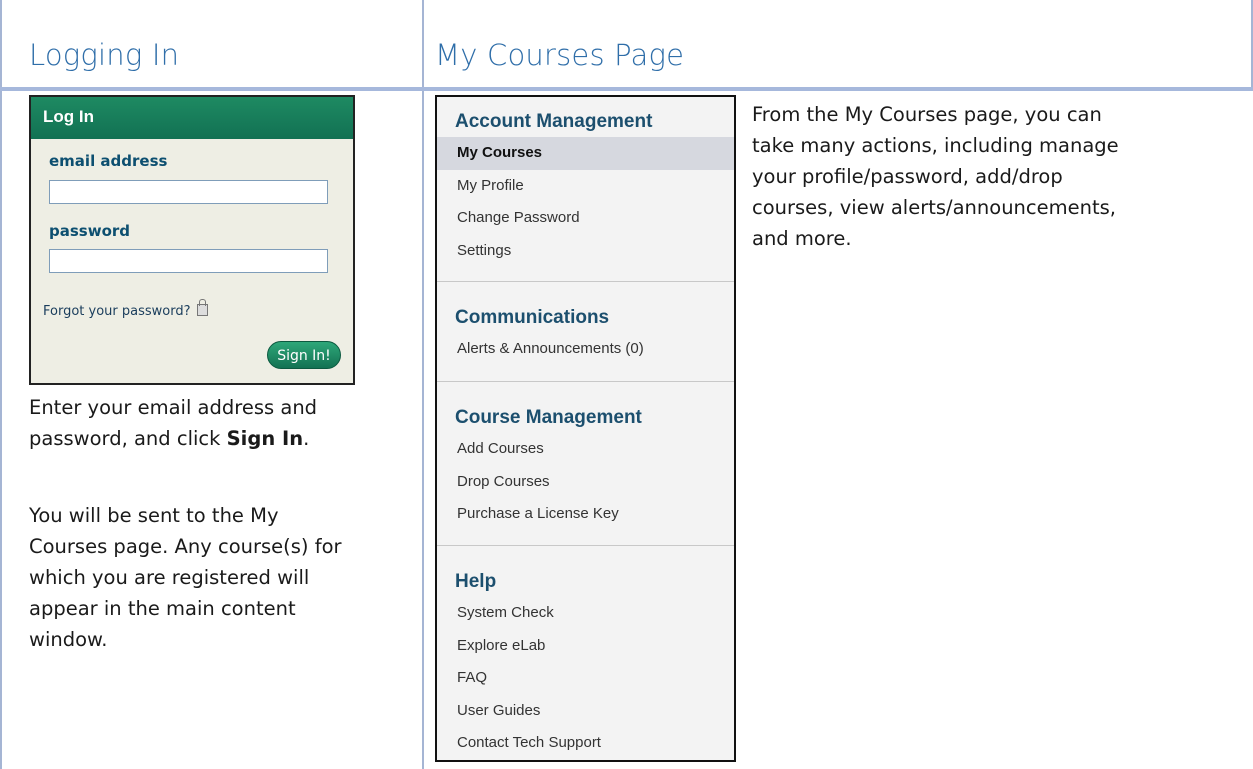 The height and width of the screenshot is (769, 1253). I want to click on menu-item-my-profile: My Profile, so click(585, 186).